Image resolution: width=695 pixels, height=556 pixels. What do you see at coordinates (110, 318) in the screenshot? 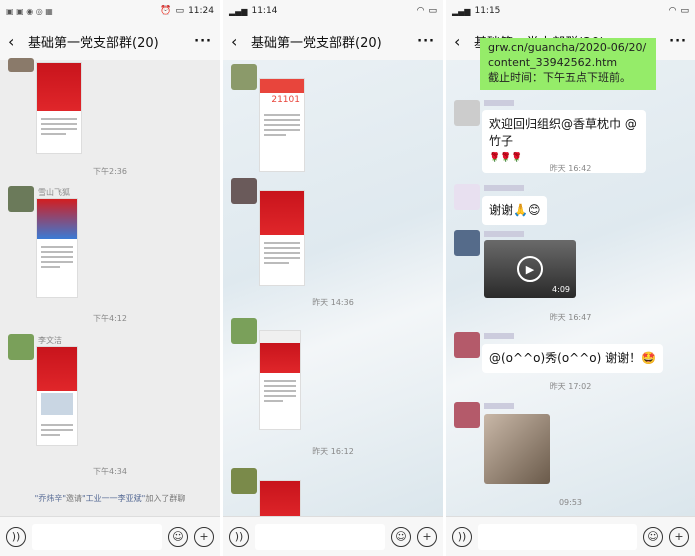
I see `timestamp: 下午4:12` at bounding box center [110, 318].